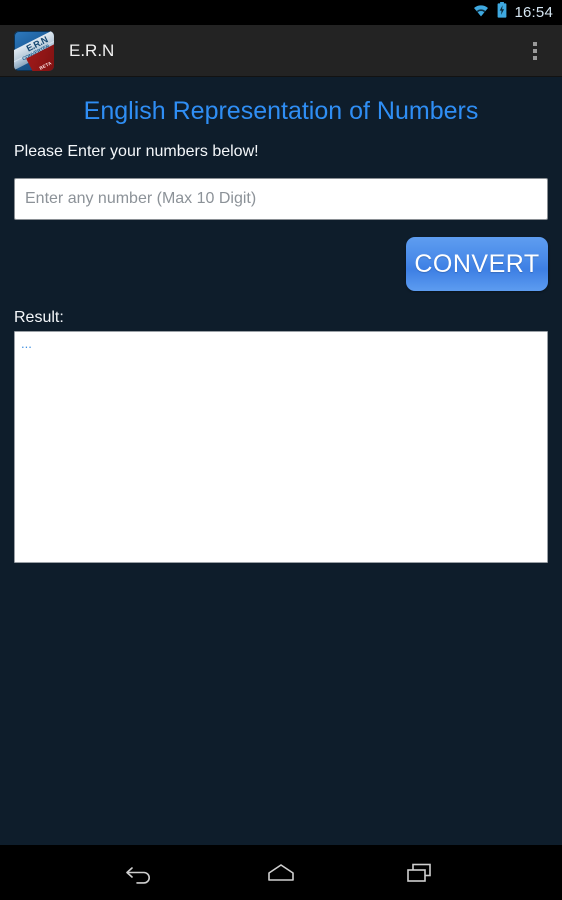 The image size is (562, 900). I want to click on status-bar-clock: 16:54, so click(533, 12).